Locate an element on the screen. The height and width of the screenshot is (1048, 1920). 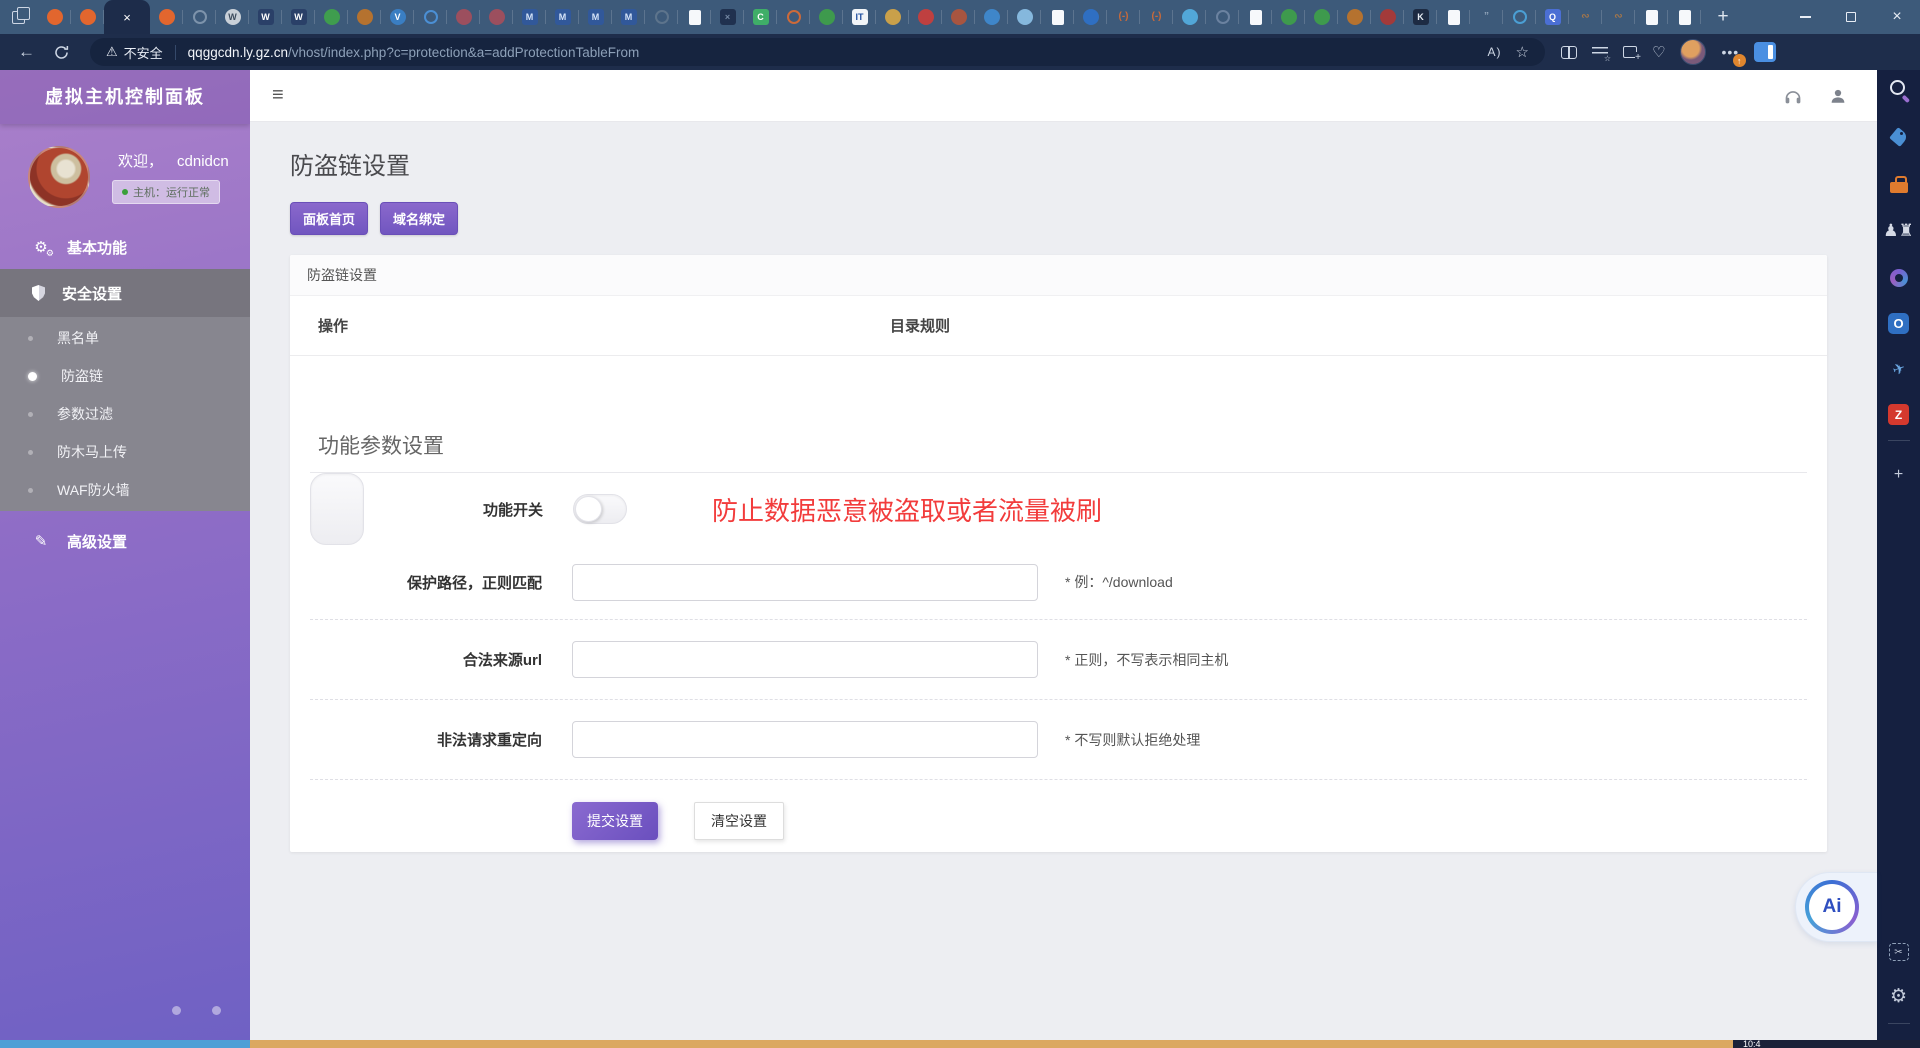
drop-icon: ✈ is located at coordinates (1898, 369).